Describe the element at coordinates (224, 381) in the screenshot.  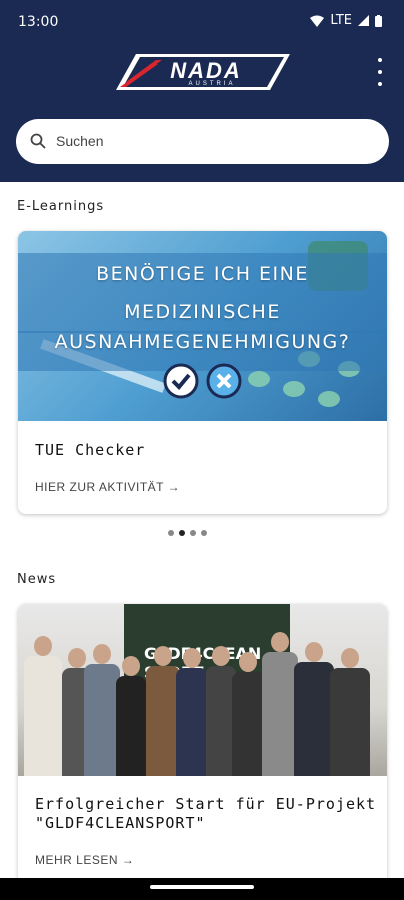
I see `cross-icon` at that location.